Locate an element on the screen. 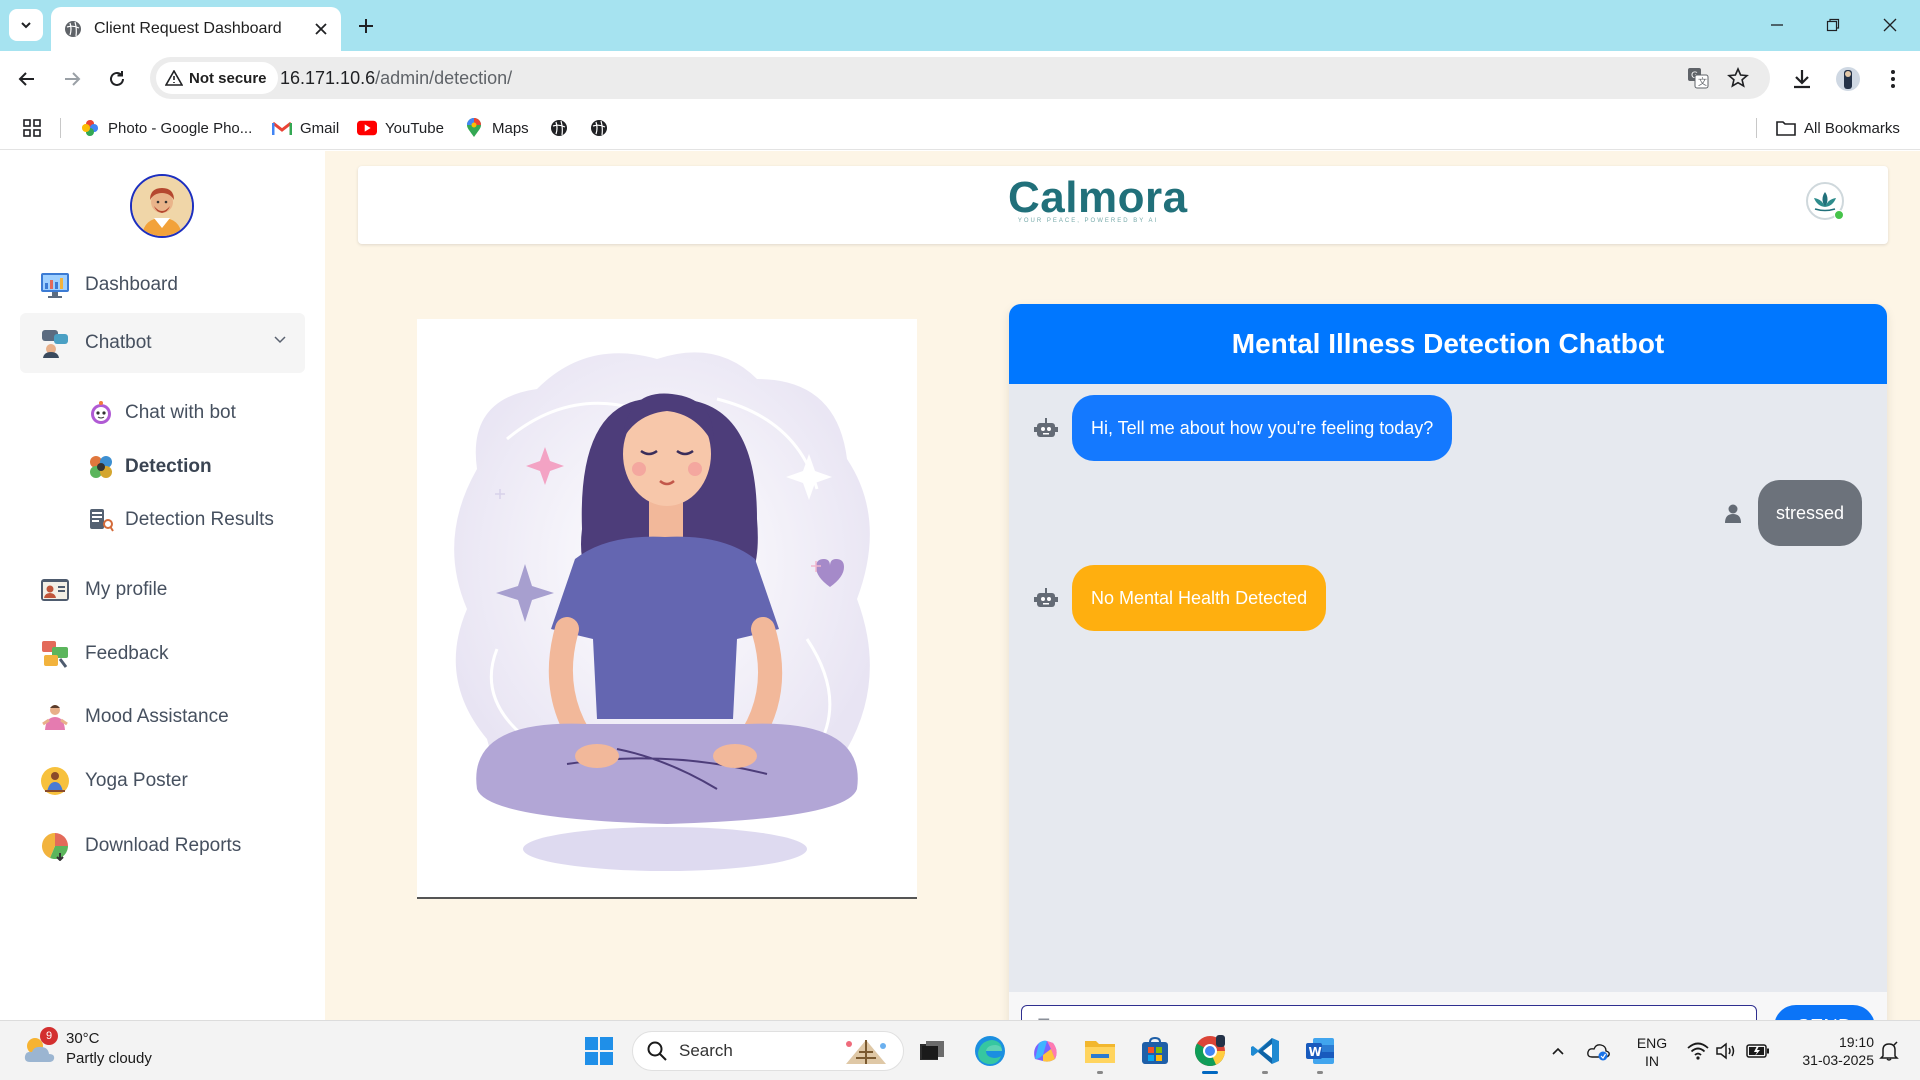  arrow-left-icon is located at coordinates (26, 79).